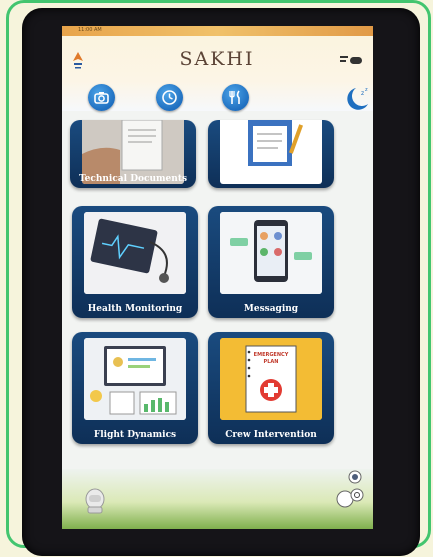 The height and width of the screenshot is (557, 433). I want to click on camera-button, so click(101, 97).